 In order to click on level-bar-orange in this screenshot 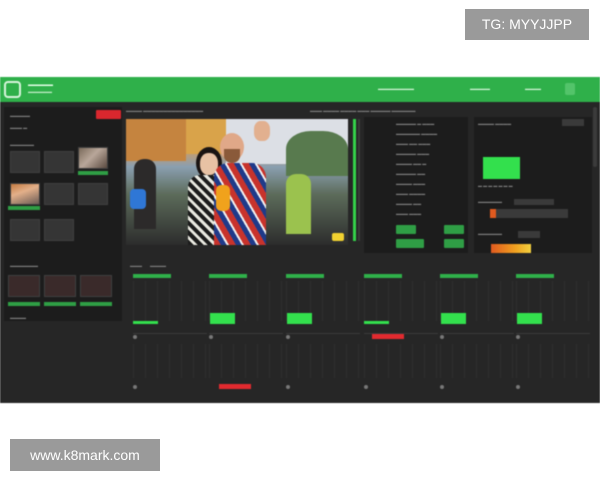, I will do `click(511, 248)`.